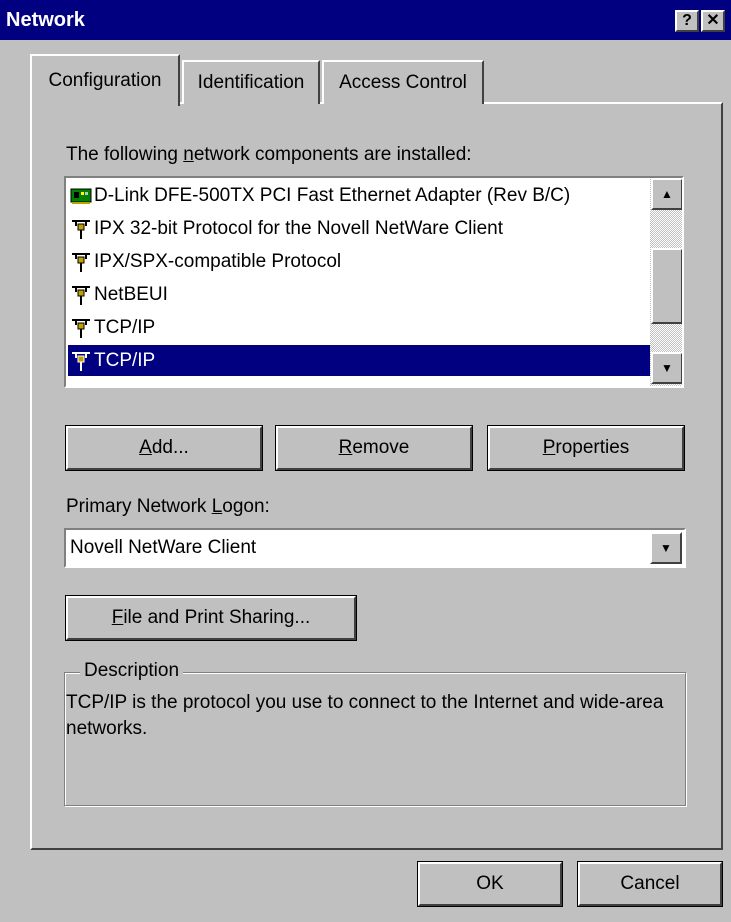  What do you see at coordinates (131, 294) in the screenshot?
I see `list-item-label: NetBEUI` at bounding box center [131, 294].